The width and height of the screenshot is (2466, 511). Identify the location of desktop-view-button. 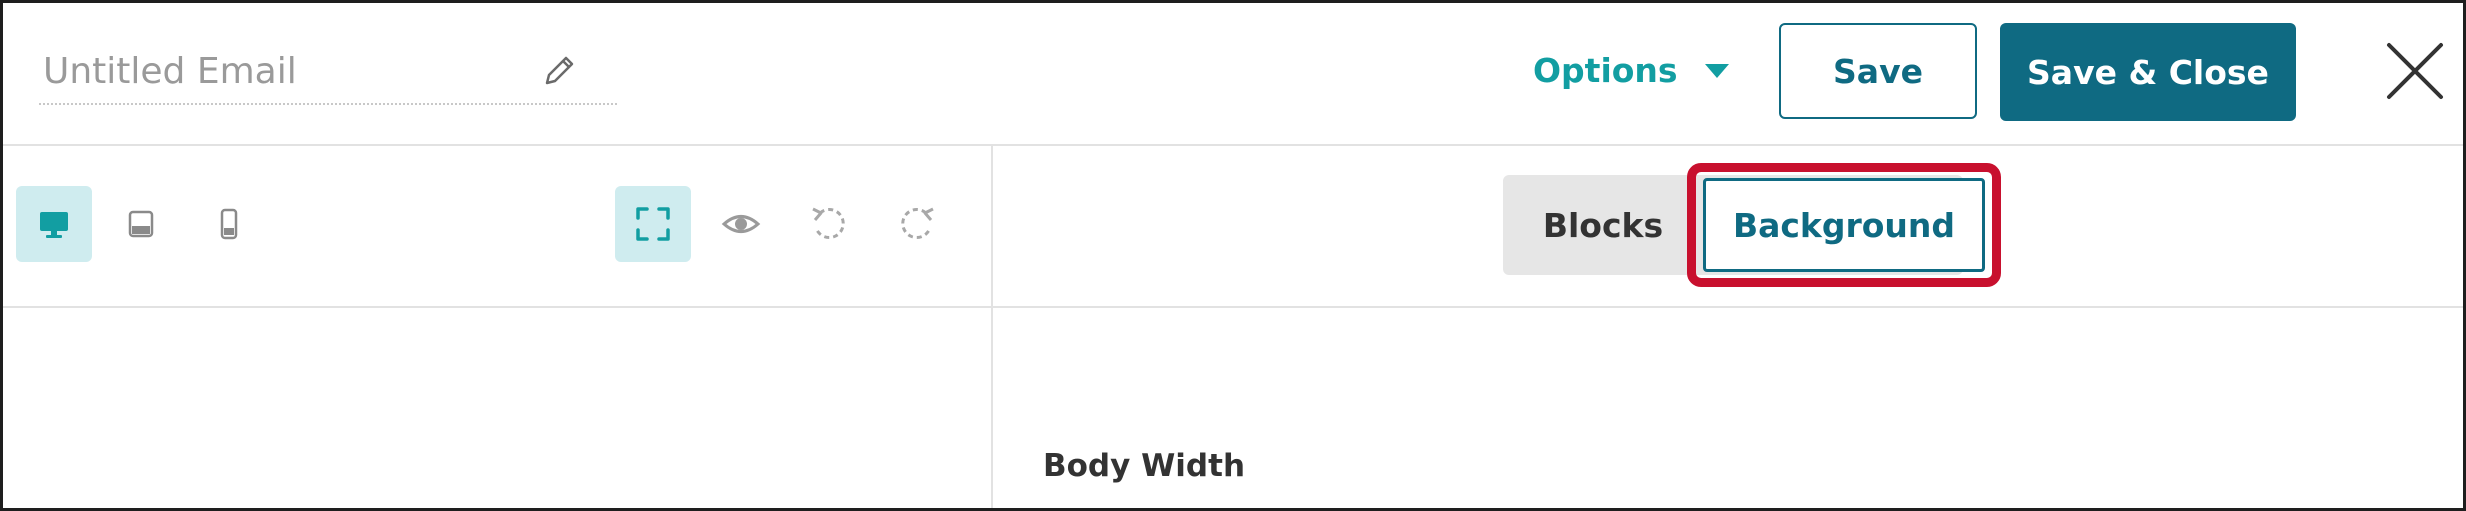
(54, 224).